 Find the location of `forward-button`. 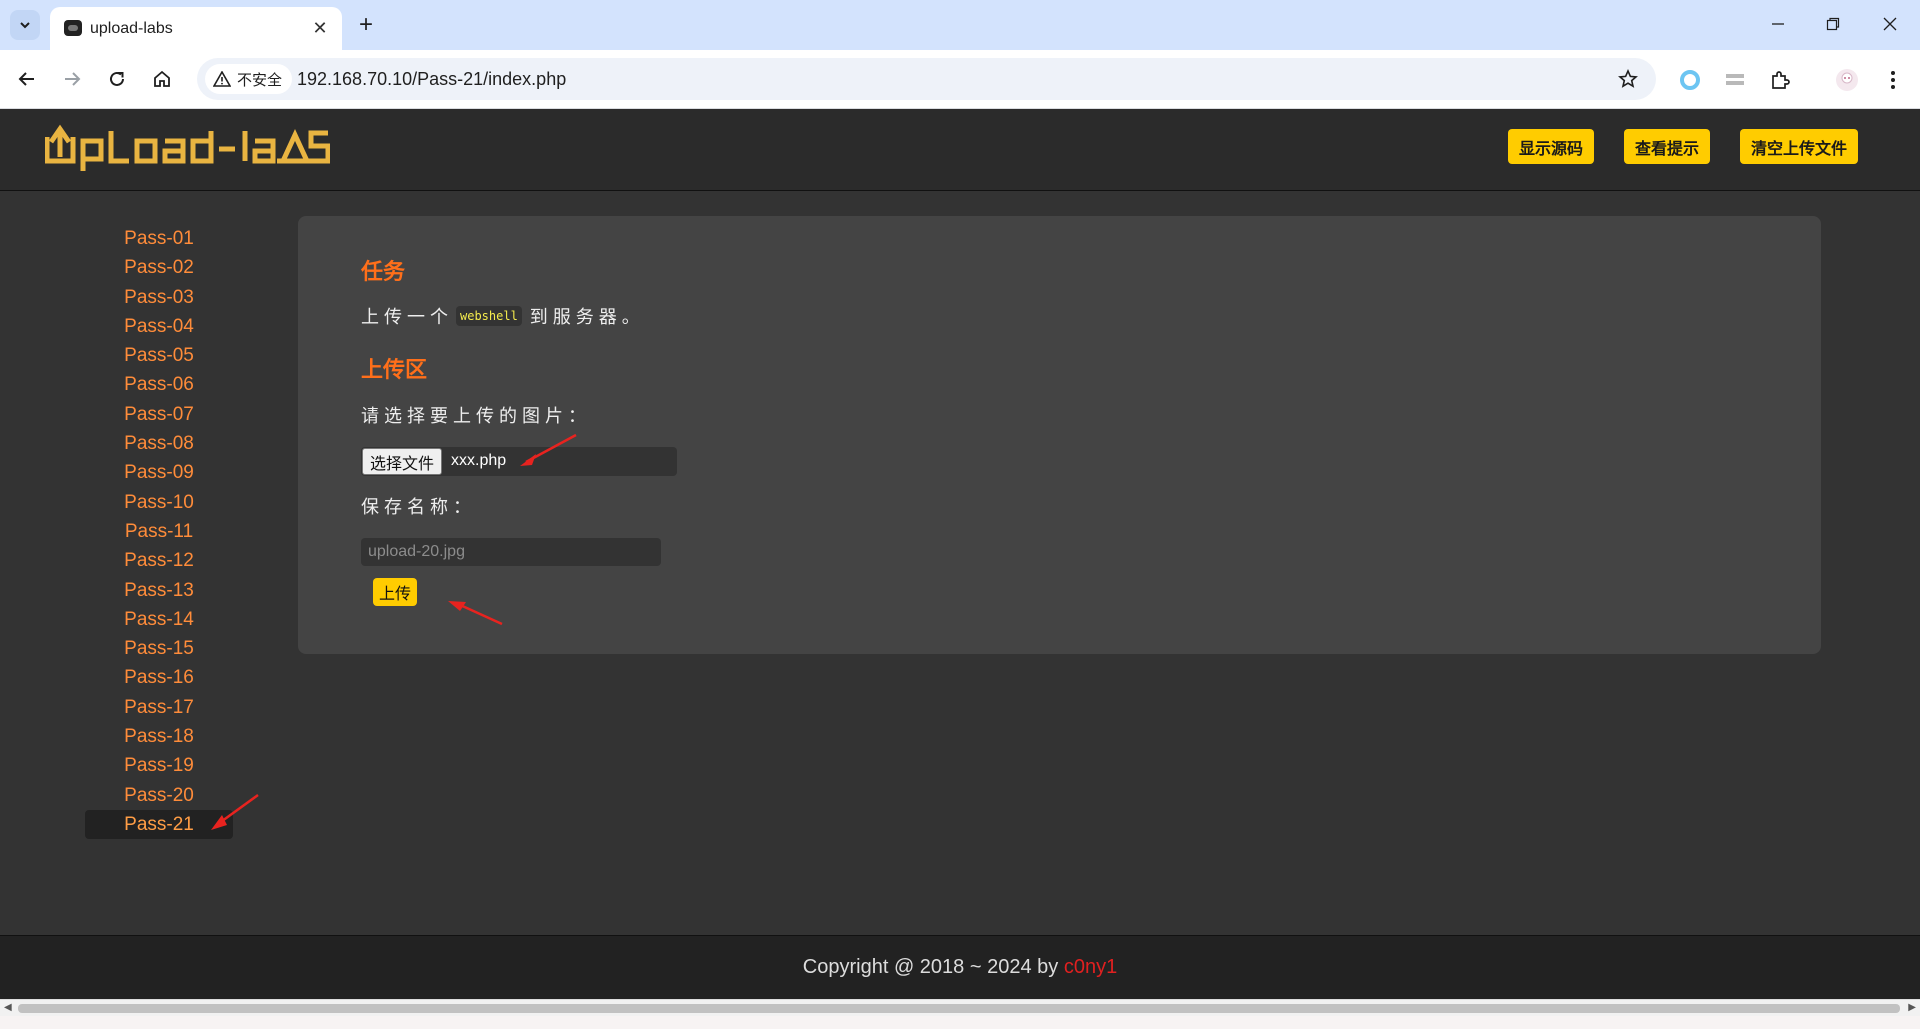

forward-button is located at coordinates (72, 79).